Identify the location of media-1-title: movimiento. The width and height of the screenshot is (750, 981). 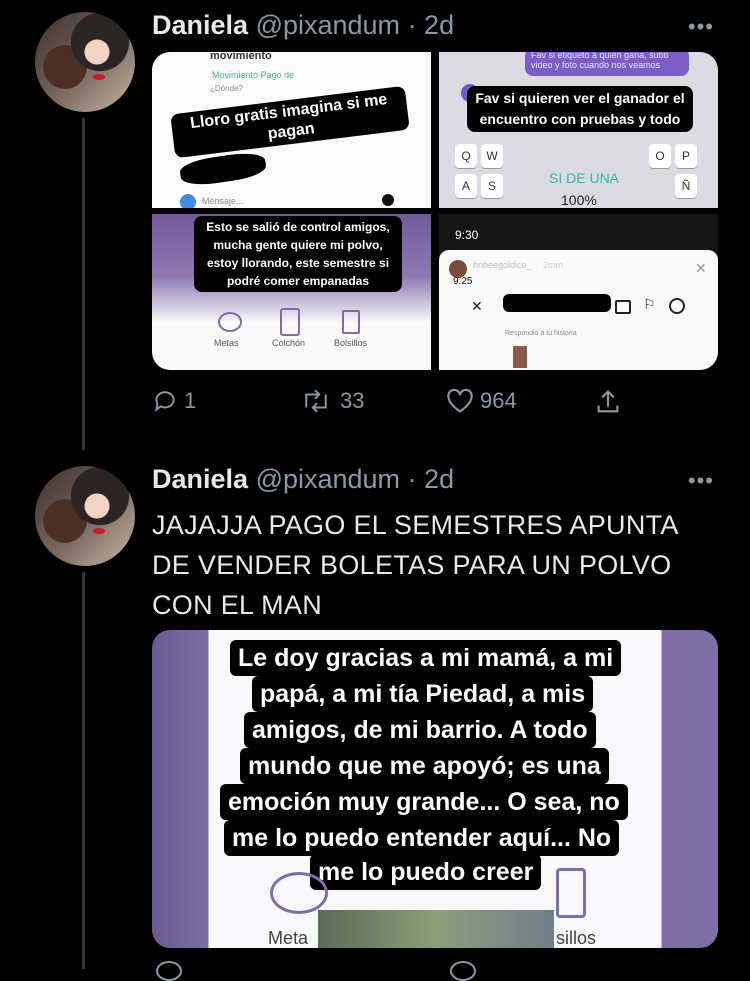
(241, 57).